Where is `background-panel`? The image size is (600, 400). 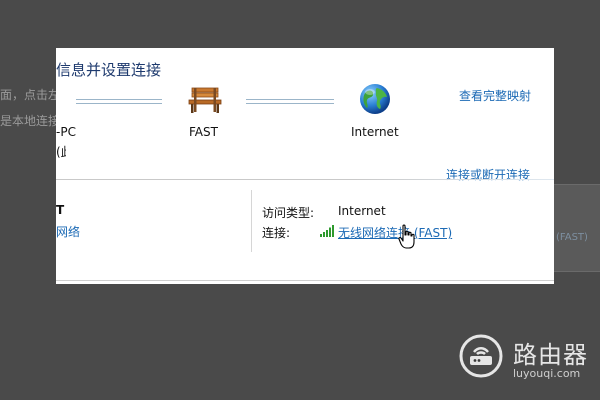
background-panel is located at coordinates (576, 228).